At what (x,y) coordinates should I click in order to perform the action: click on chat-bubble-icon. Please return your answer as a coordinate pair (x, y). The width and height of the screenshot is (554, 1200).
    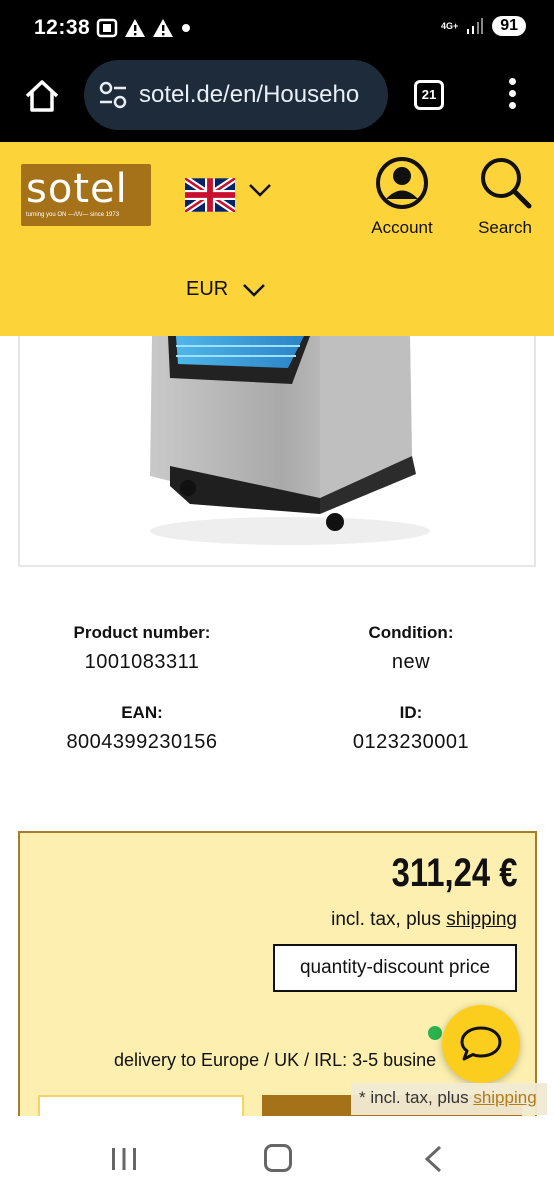
    Looking at the image, I should click on (481, 1043).